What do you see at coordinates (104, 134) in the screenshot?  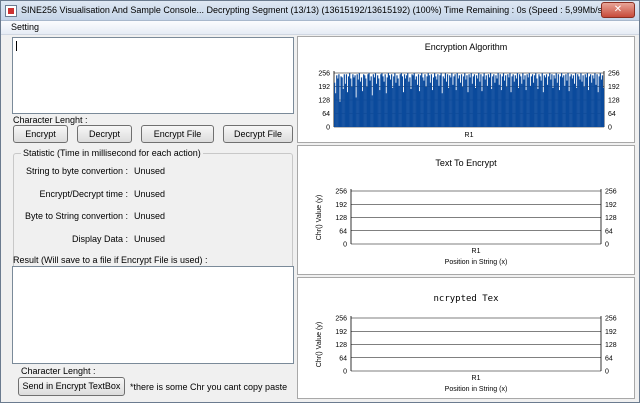 I see `decrypt-button: Decrypt` at bounding box center [104, 134].